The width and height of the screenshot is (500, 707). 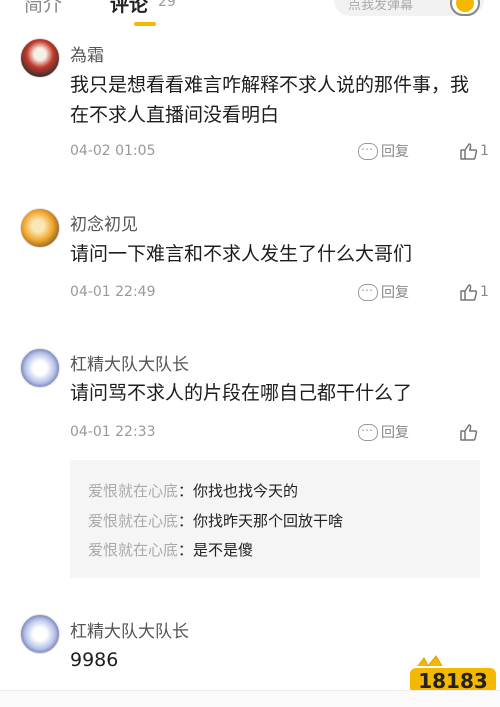 I want to click on comment-username: 初念初见, so click(x=104, y=222).